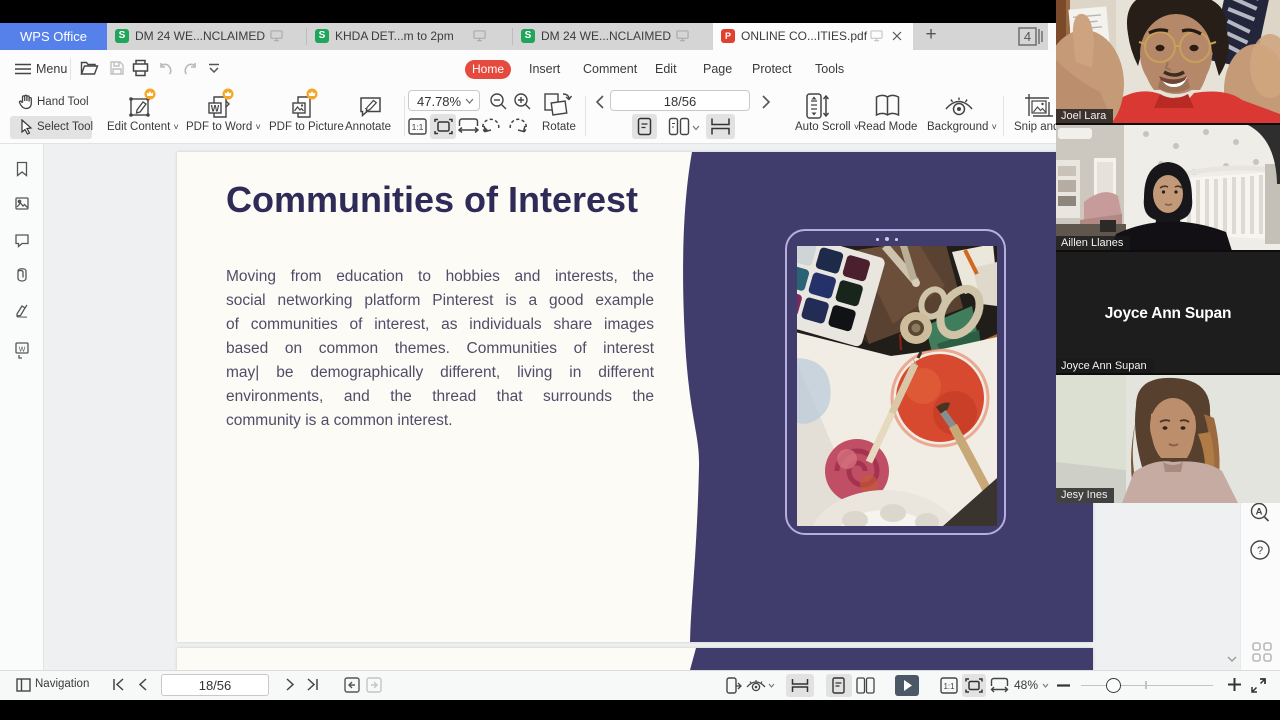 This screenshot has height=720, width=1280. Describe the element at coordinates (1259, 512) in the screenshot. I see `svg-text: A` at that location.